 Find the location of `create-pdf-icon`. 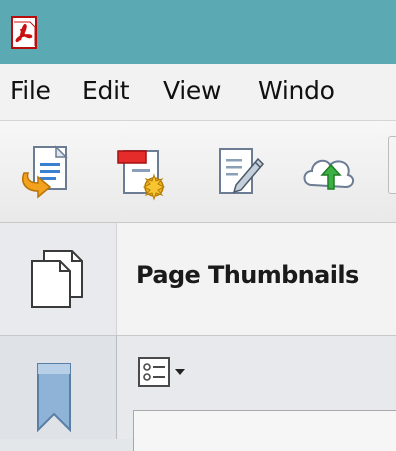

create-pdf-icon is located at coordinates (142, 171).